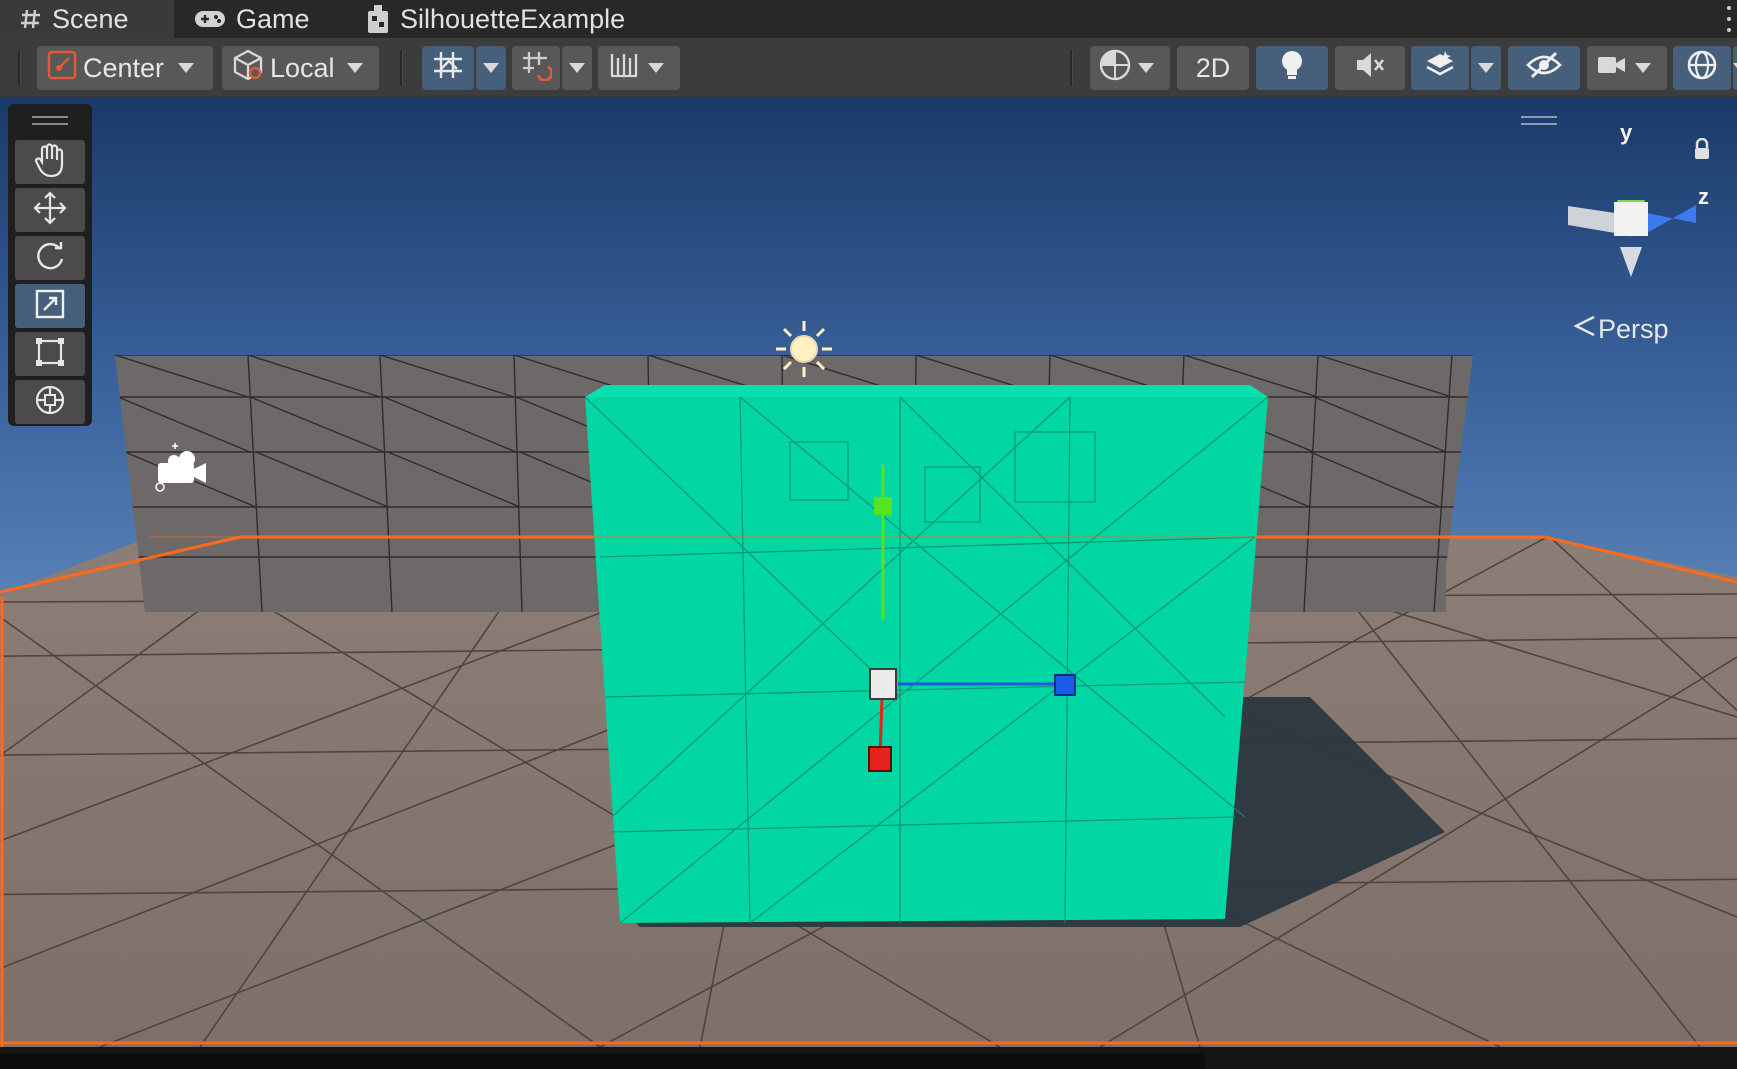 This screenshot has width=1737, height=1069. I want to click on rotate-icon, so click(50, 258).